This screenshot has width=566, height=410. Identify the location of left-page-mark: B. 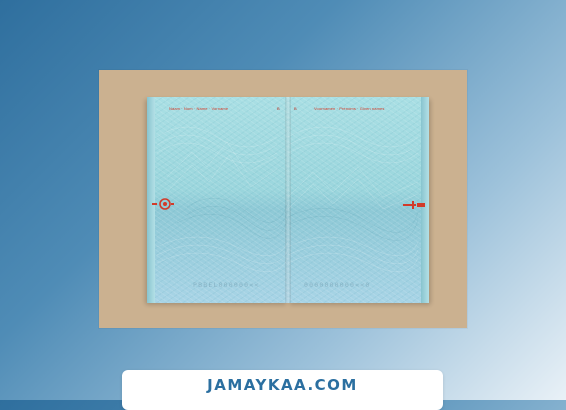
(278, 108).